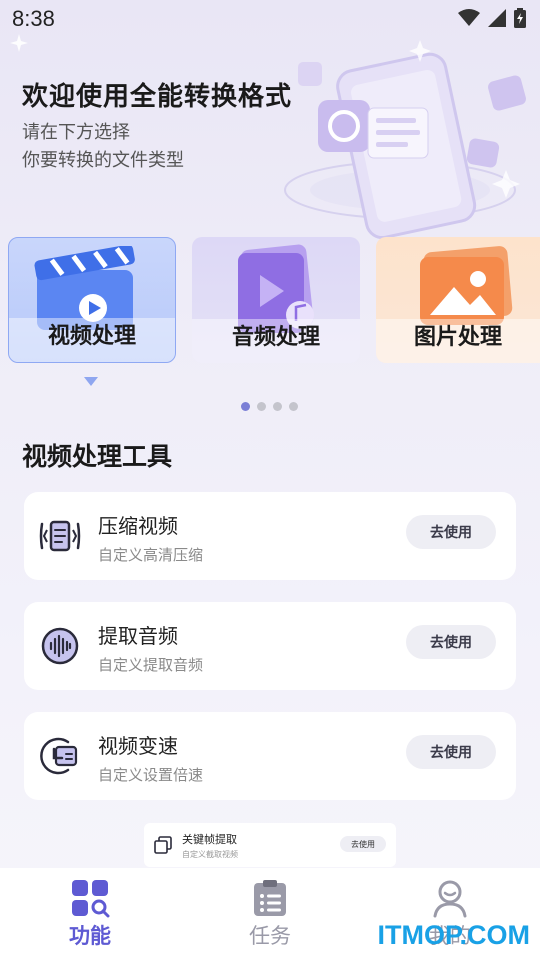 The image size is (540, 960). I want to click on nav-tab-tasks: 任务, so click(270, 915).